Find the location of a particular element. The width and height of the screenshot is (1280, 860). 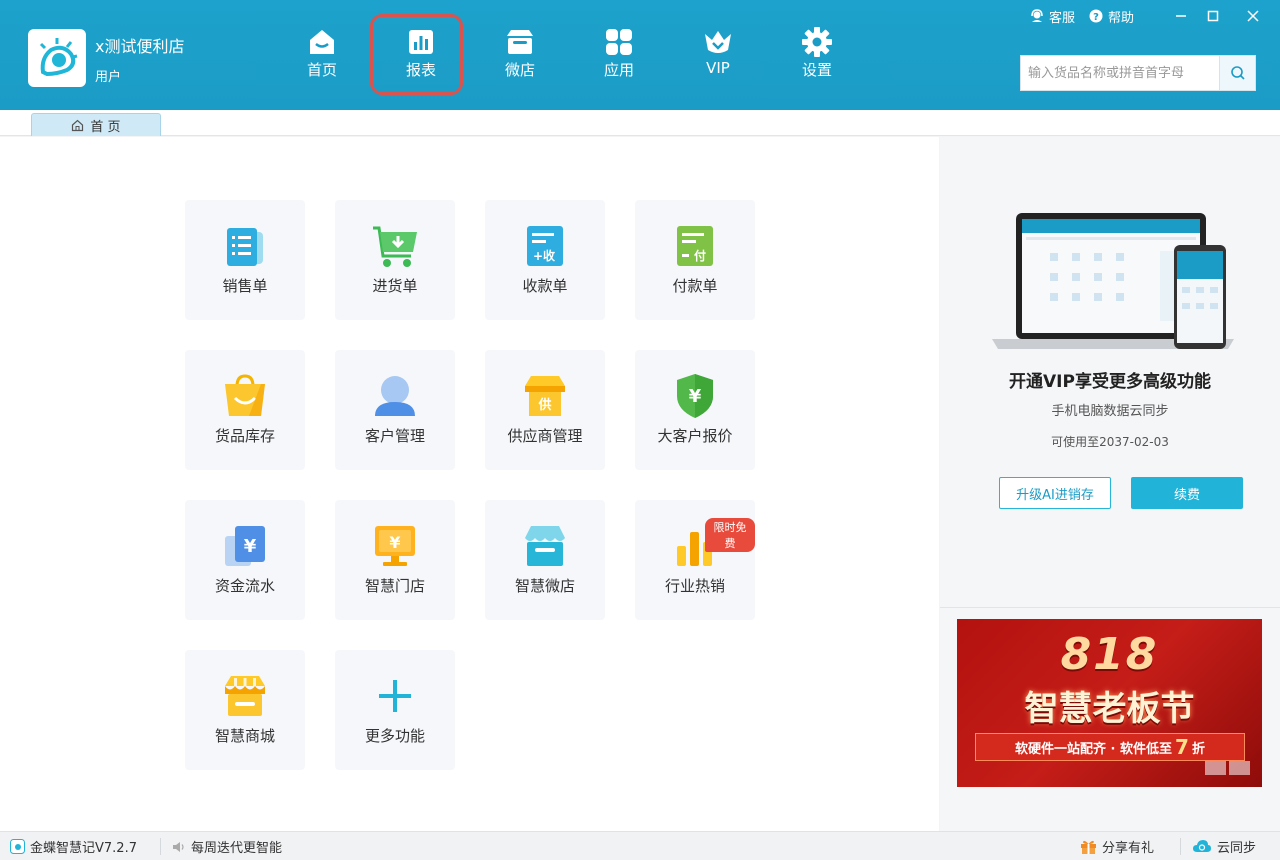

tile-industry-hot-sales: 行业热销 限时免费 is located at coordinates (695, 560).